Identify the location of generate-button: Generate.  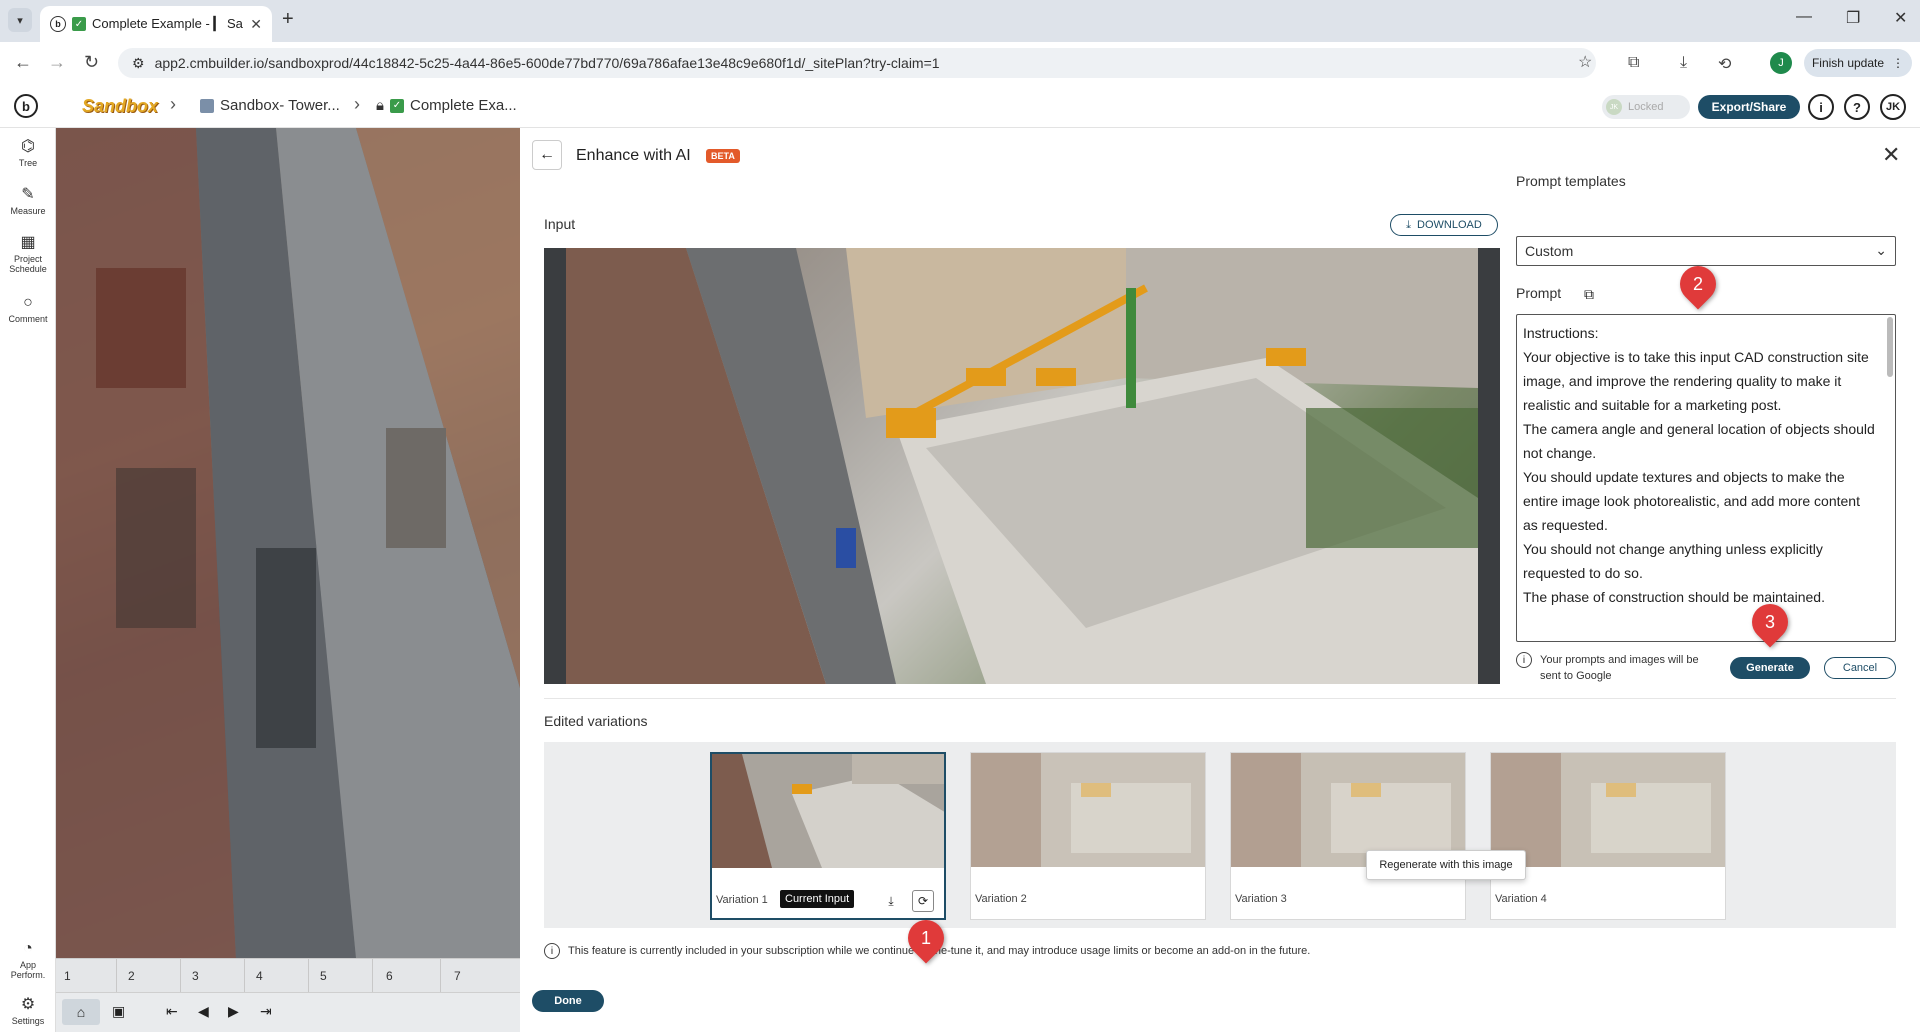
(1770, 668).